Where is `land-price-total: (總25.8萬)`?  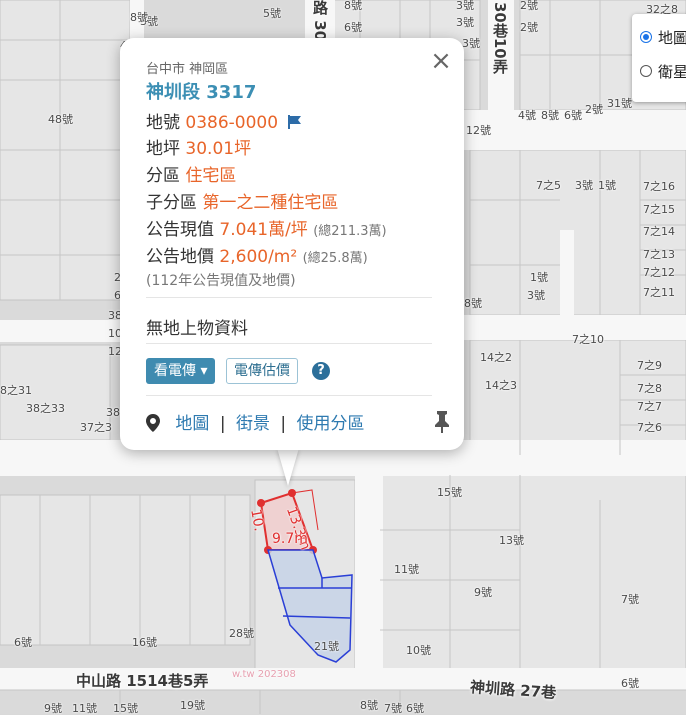
land-price-total: (總25.8萬) is located at coordinates (335, 258).